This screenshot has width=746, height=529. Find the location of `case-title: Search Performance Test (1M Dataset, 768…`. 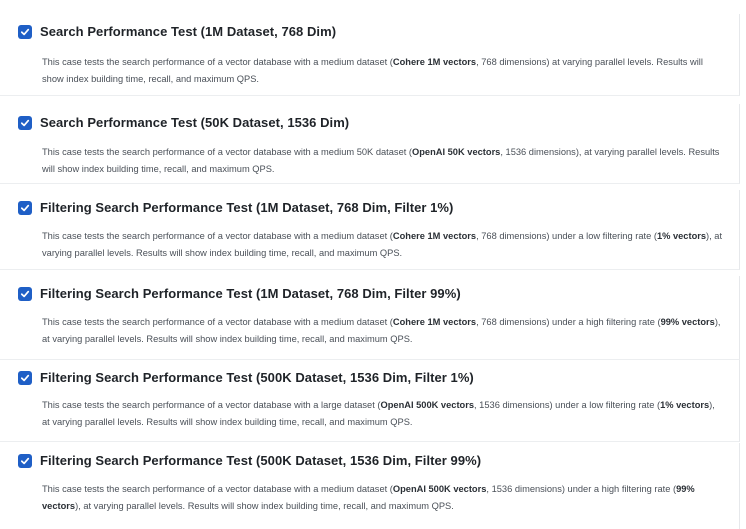

case-title: Search Performance Test (1M Dataset, 768… is located at coordinates (188, 31).